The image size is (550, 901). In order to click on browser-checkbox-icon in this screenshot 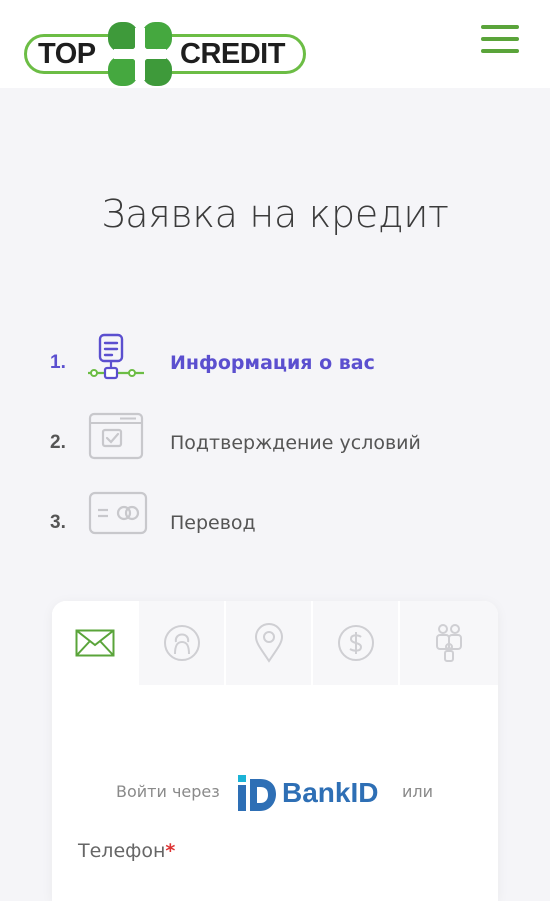, I will do `click(116, 436)`.